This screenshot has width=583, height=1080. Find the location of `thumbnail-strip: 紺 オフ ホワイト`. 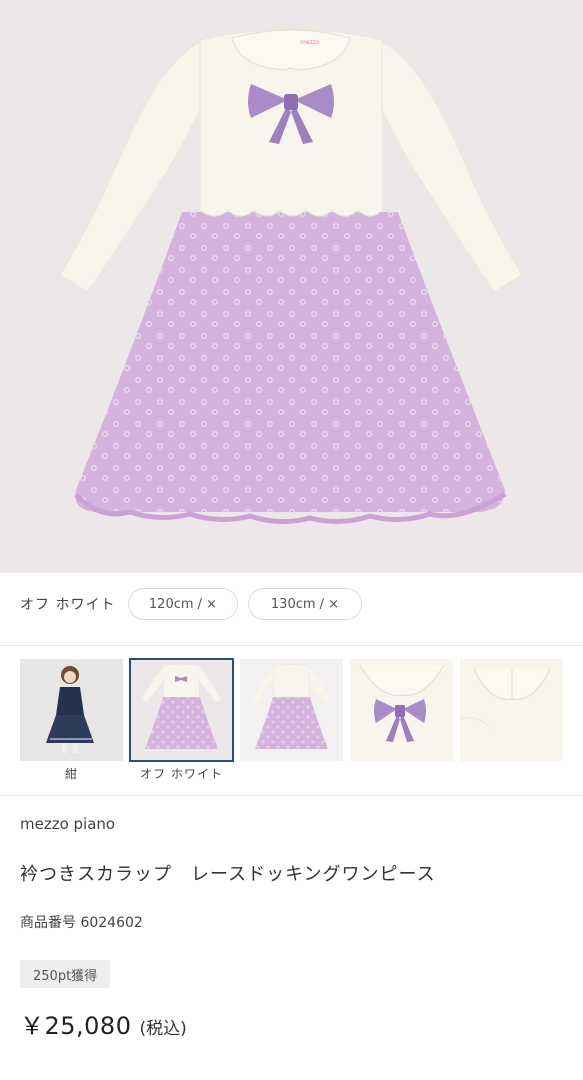

thumbnail-strip: 紺 オフ ホワイト is located at coordinates (291, 720).